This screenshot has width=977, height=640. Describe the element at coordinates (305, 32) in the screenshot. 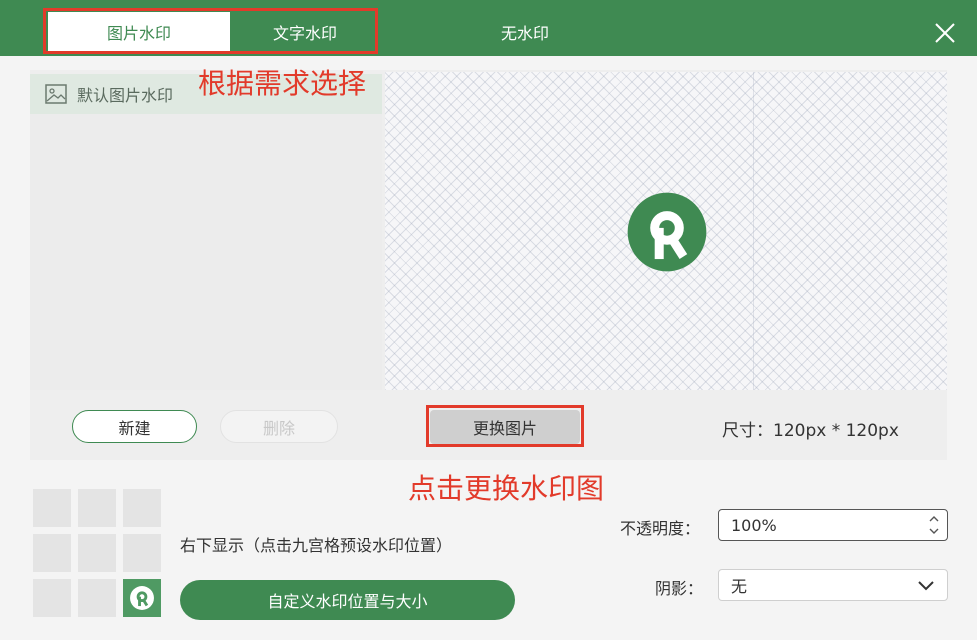

I see `tab-text-watermark: 文字水印` at that location.